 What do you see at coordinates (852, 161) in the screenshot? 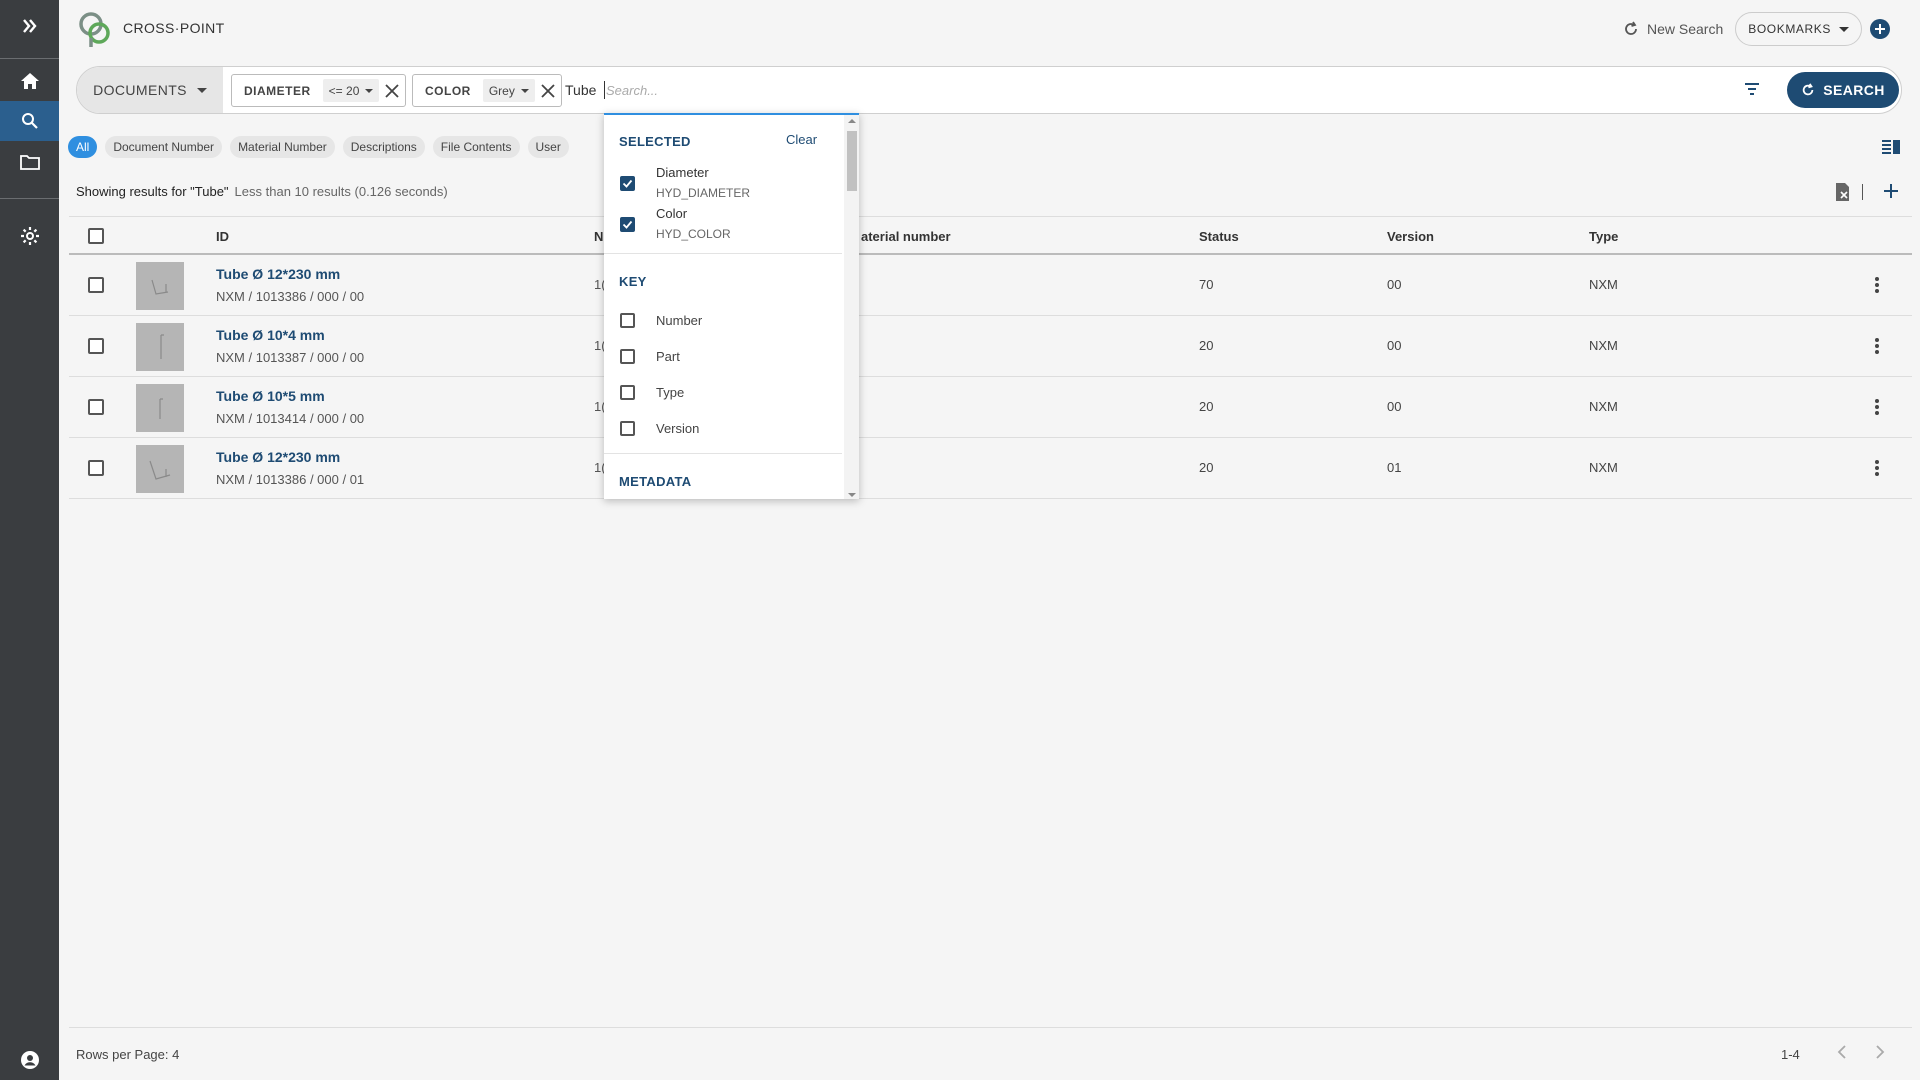
I see `scroll-thumb` at bounding box center [852, 161].